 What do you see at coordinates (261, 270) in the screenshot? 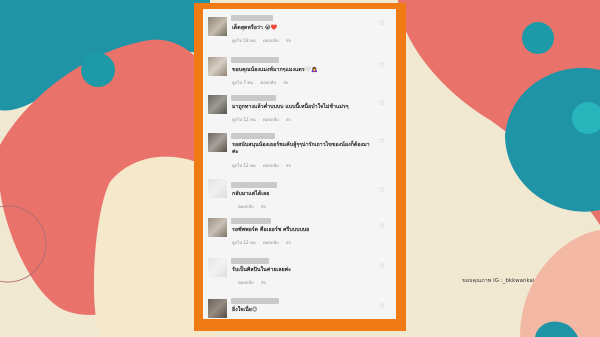
I see `comment-text: รับเป็นศิลปินในค่ายเลยค่ะ` at bounding box center [261, 270].